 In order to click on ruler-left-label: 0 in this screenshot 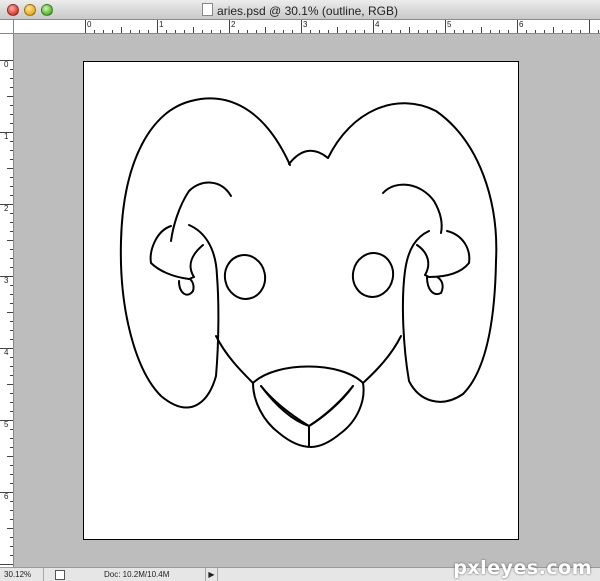, I will do `click(6, 64)`.